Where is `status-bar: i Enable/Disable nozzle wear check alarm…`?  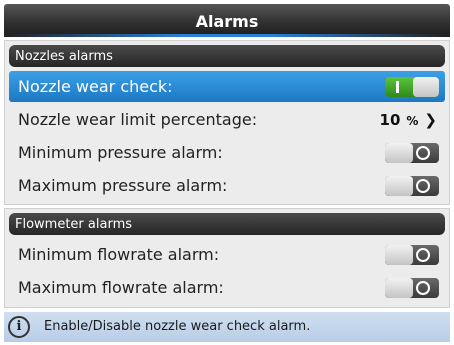 status-bar: i Enable/Disable nozzle wear check alarm… is located at coordinates (227, 327).